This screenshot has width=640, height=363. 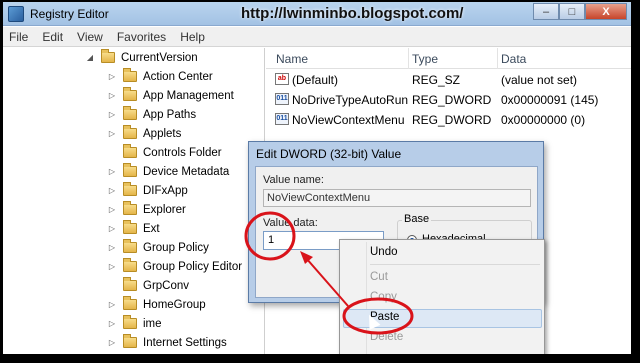 I want to click on expand-arrow-icon: ◢, so click(x=90, y=57).